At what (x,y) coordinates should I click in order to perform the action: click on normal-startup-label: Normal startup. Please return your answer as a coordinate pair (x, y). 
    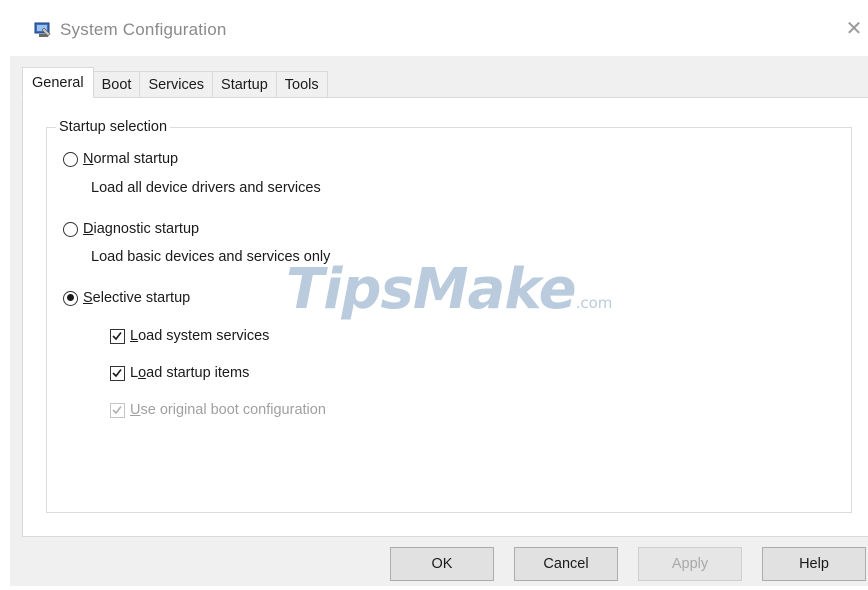
    Looking at the image, I should click on (131, 159).